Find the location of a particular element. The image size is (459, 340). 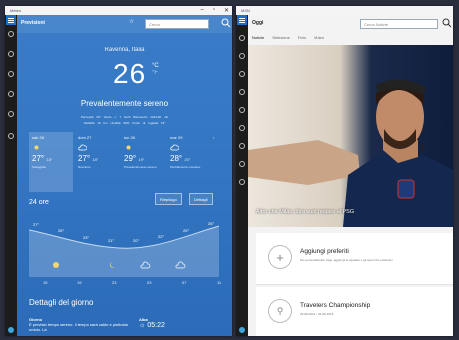

tab-foto: Foto is located at coordinates (302, 37).